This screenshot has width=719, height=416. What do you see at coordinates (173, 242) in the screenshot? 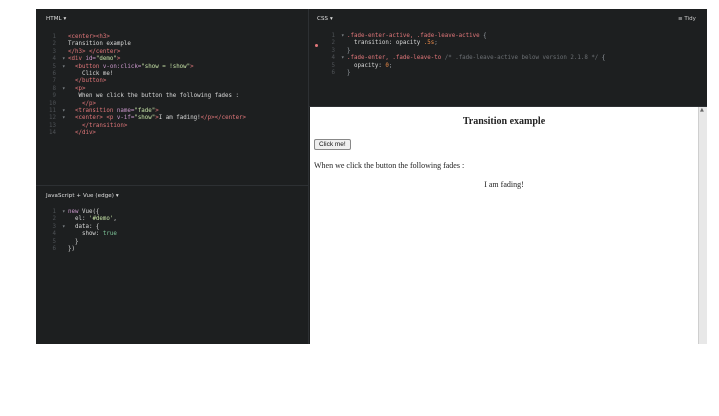
I see `code-line: 5 }` at bounding box center [173, 242].